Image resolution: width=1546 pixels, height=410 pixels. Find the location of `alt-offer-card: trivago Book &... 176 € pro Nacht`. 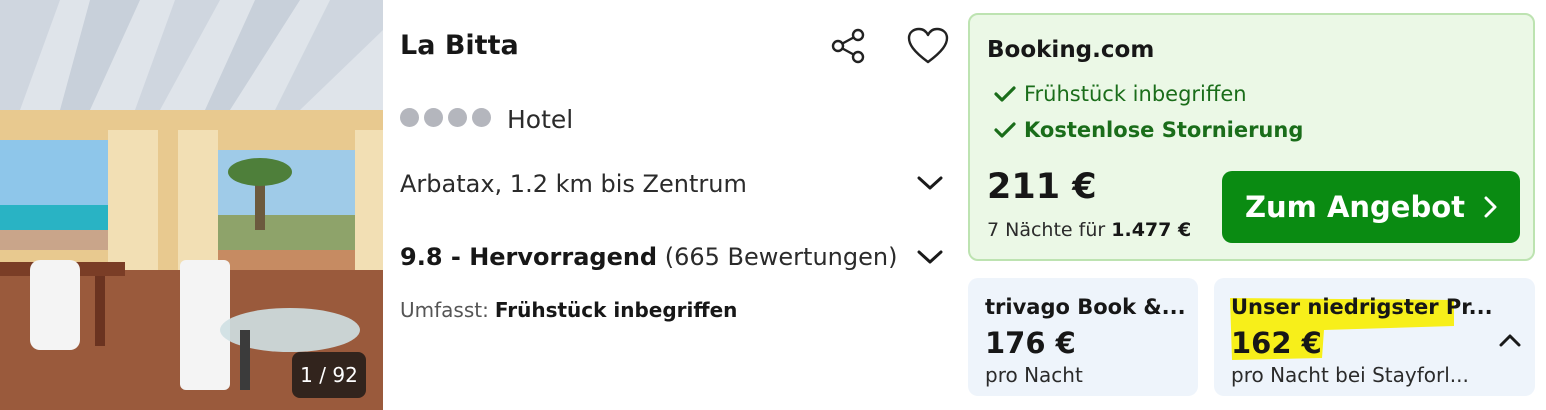

alt-offer-card: trivago Book &... 176 € pro Nacht is located at coordinates (1083, 337).